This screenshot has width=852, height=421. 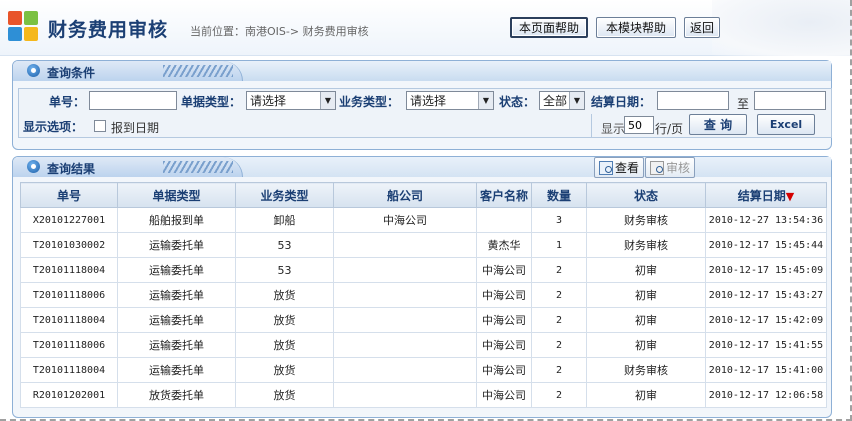 What do you see at coordinates (627, 168) in the screenshot?
I see `view-button-label: 查看` at bounding box center [627, 168].